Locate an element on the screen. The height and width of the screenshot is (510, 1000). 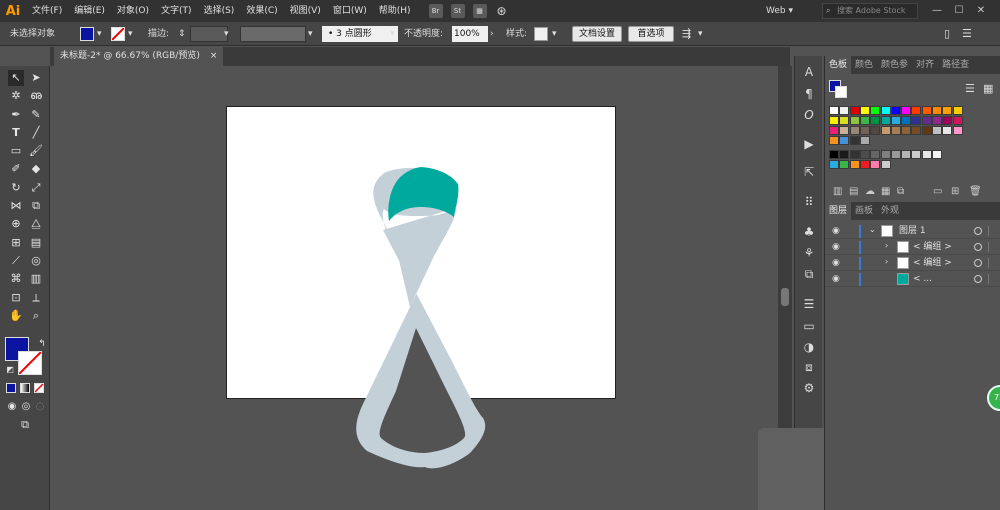
menu-type: 文字(T) is located at coordinates (176, 11).